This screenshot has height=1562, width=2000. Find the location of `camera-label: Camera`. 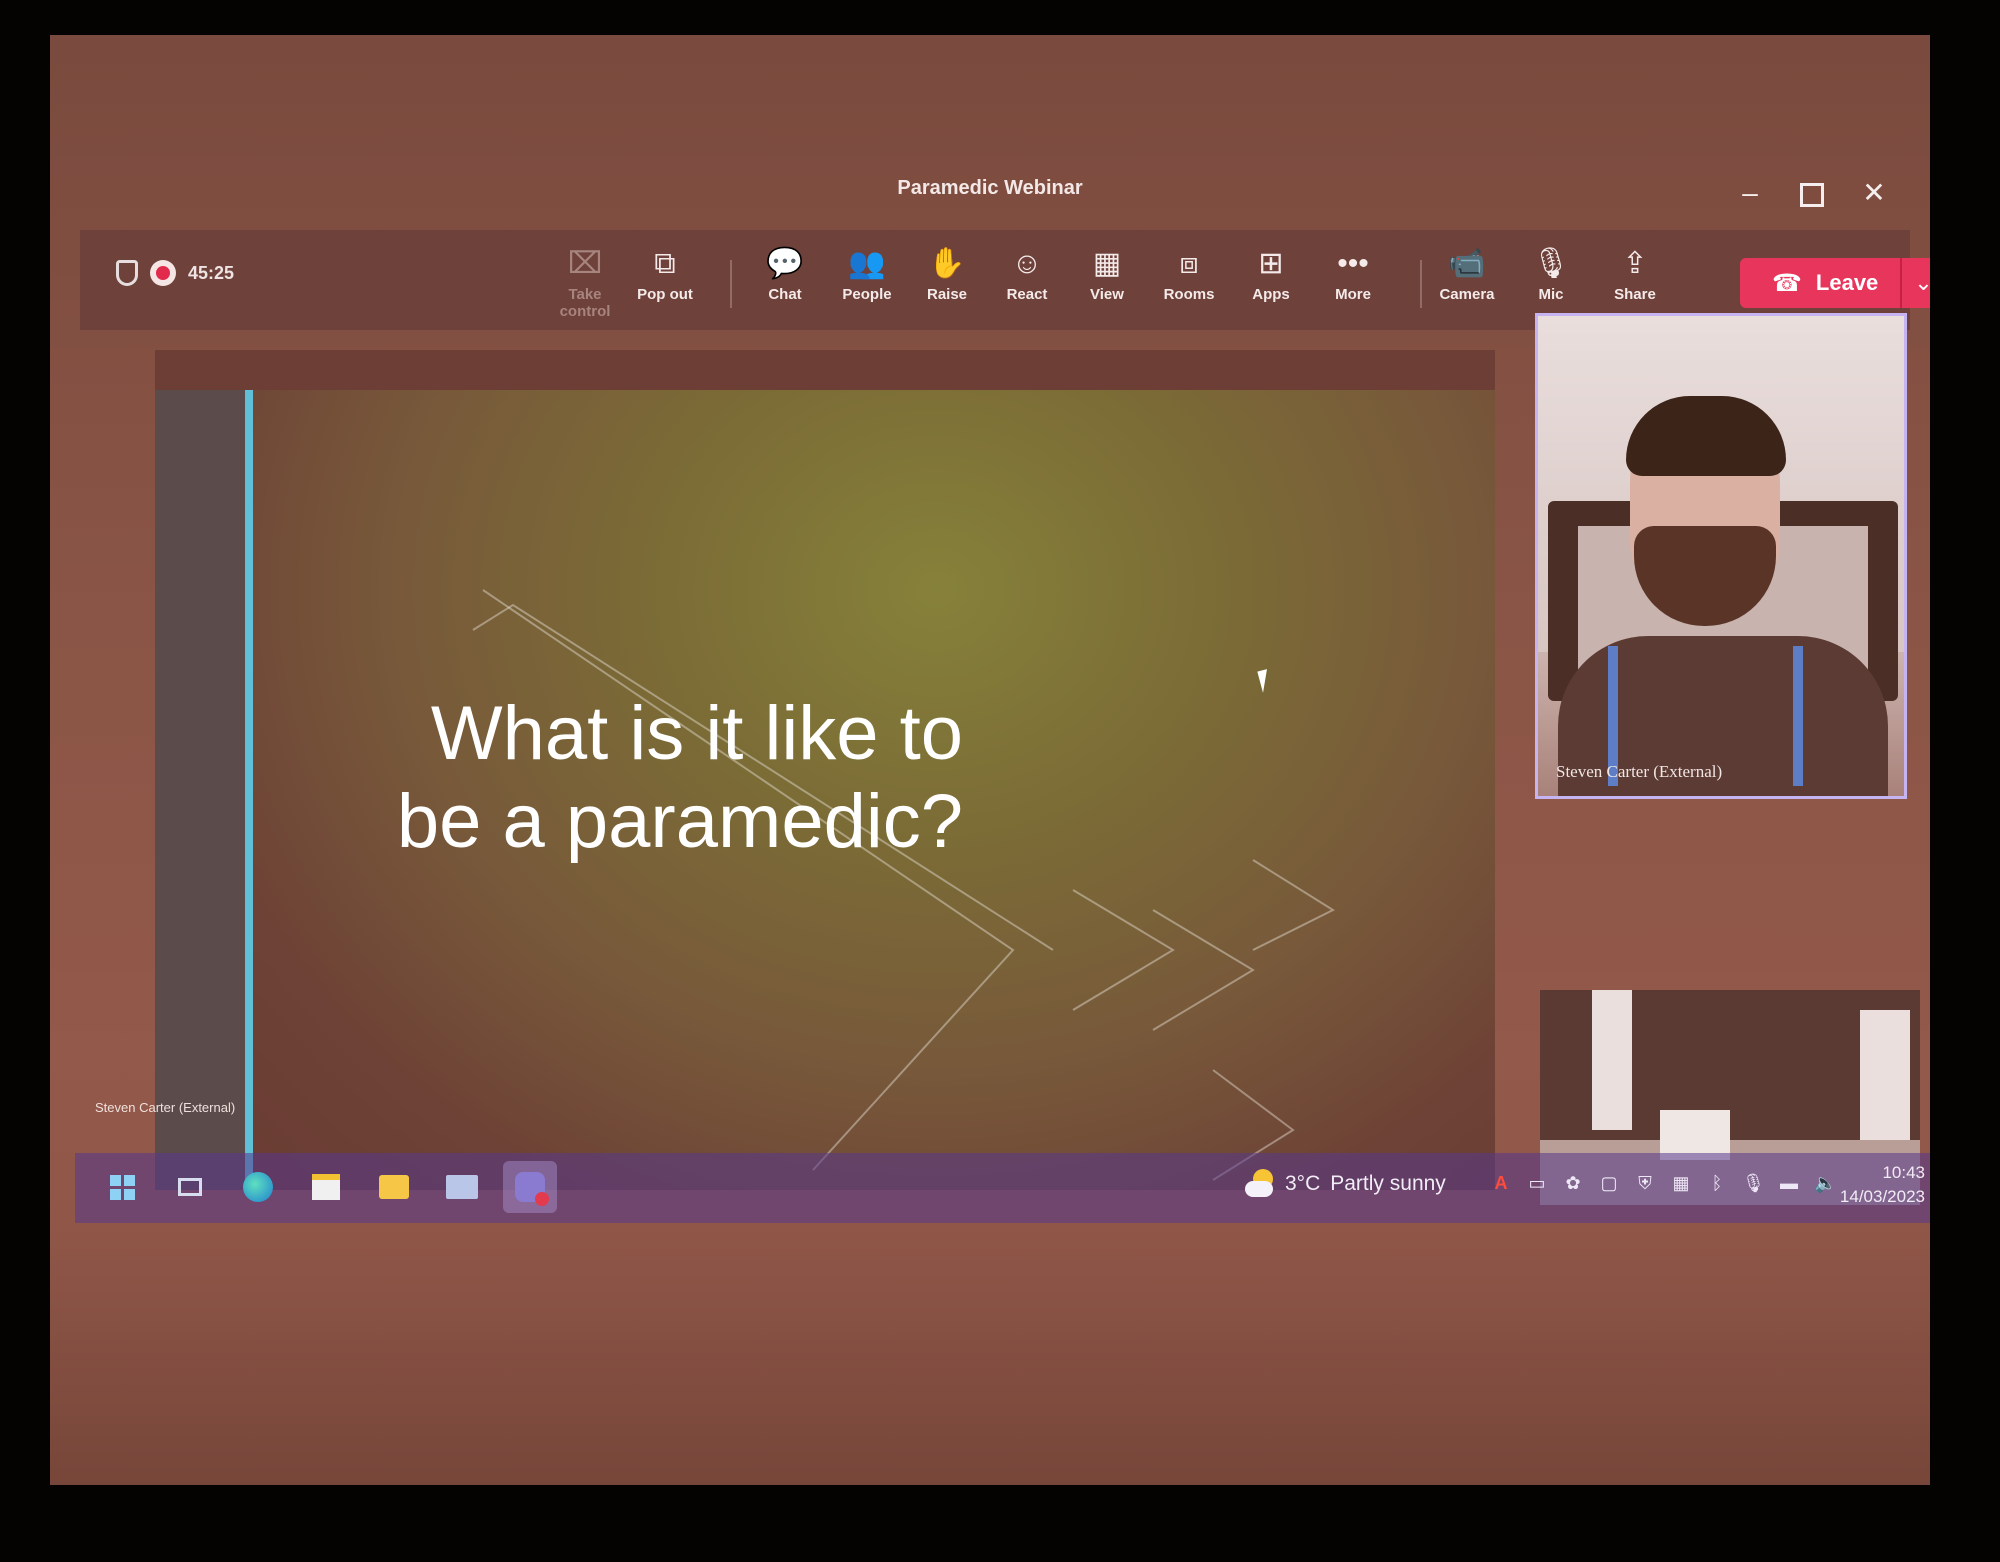

camera-label: Camera is located at coordinates (1467, 294).